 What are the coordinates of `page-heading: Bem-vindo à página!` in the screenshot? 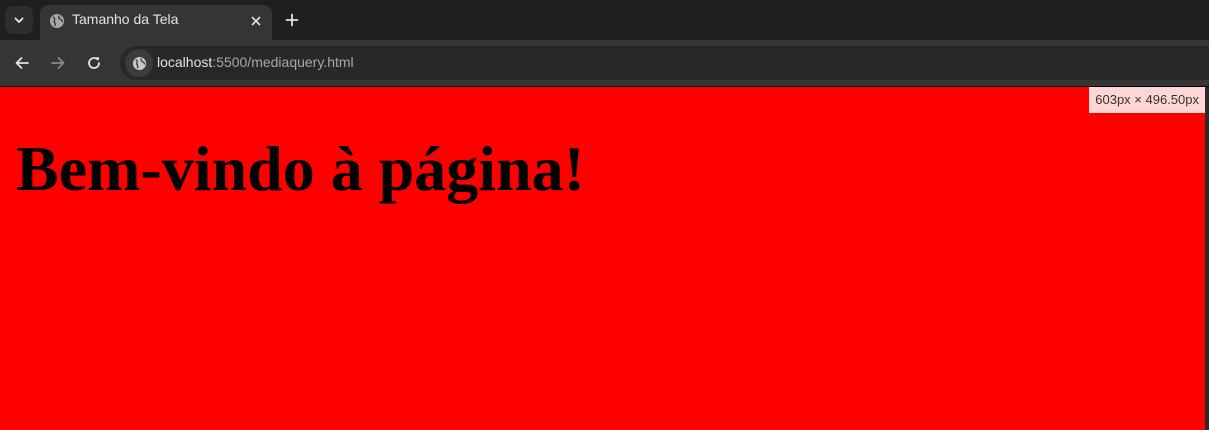 It's located at (300, 168).